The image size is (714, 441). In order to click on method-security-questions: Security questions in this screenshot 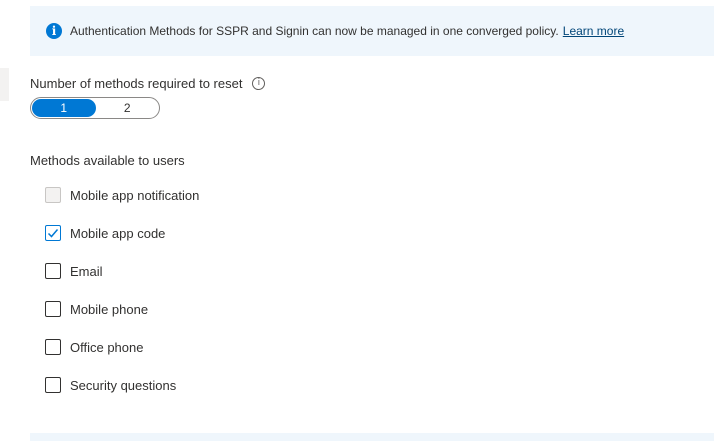, I will do `click(110, 385)`.